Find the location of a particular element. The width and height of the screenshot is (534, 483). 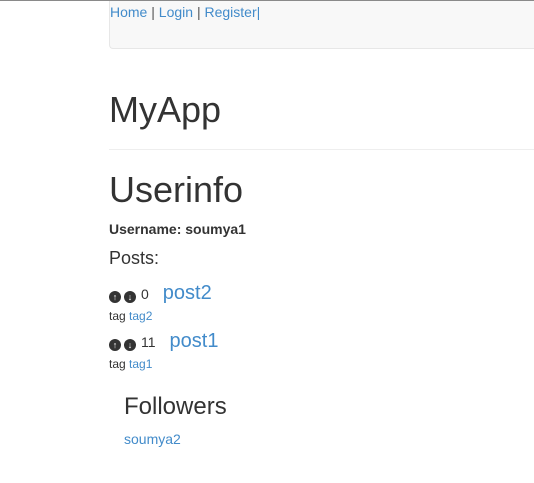

nav-login-link: Login is located at coordinates (176, 12).